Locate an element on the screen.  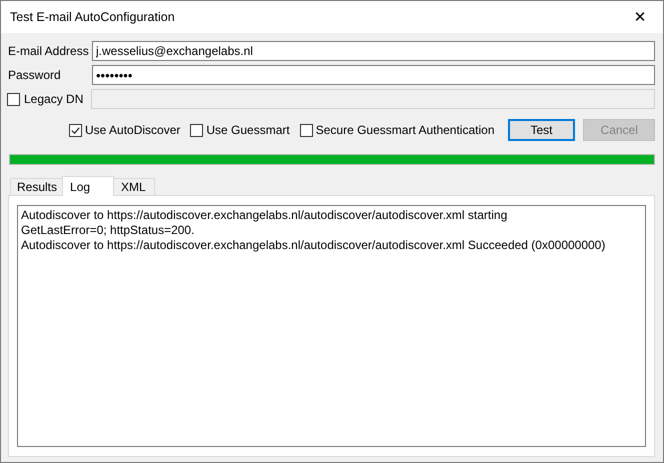
tab: XML is located at coordinates (134, 186).